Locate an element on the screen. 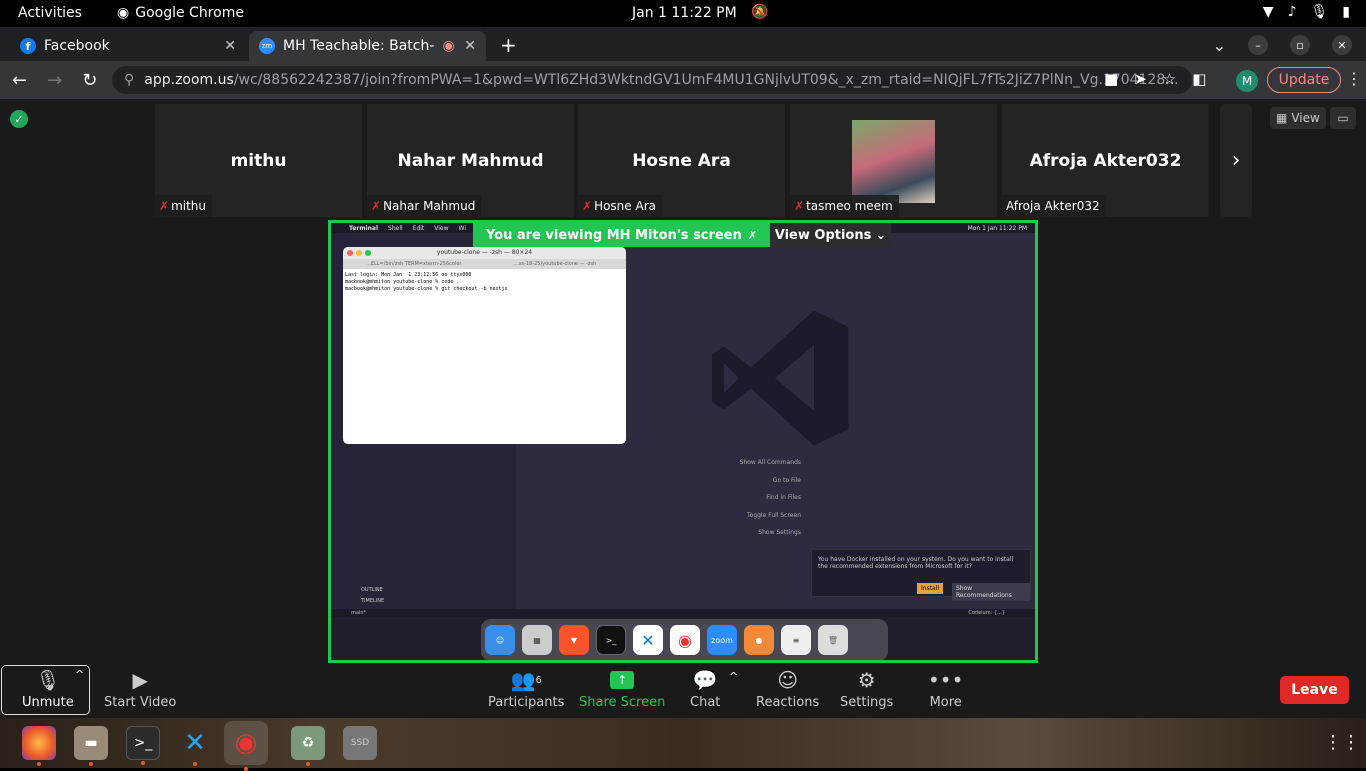  mac-menu: Wi is located at coordinates (462, 228).